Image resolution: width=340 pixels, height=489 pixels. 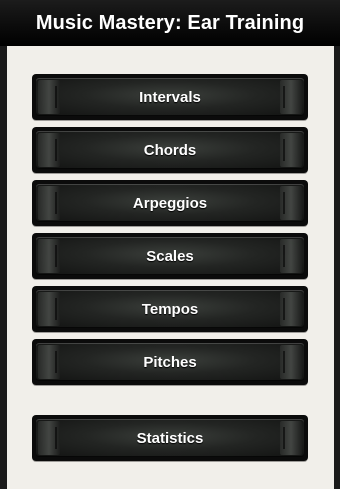 I want to click on chords-button-label: Chords, so click(x=170, y=150).